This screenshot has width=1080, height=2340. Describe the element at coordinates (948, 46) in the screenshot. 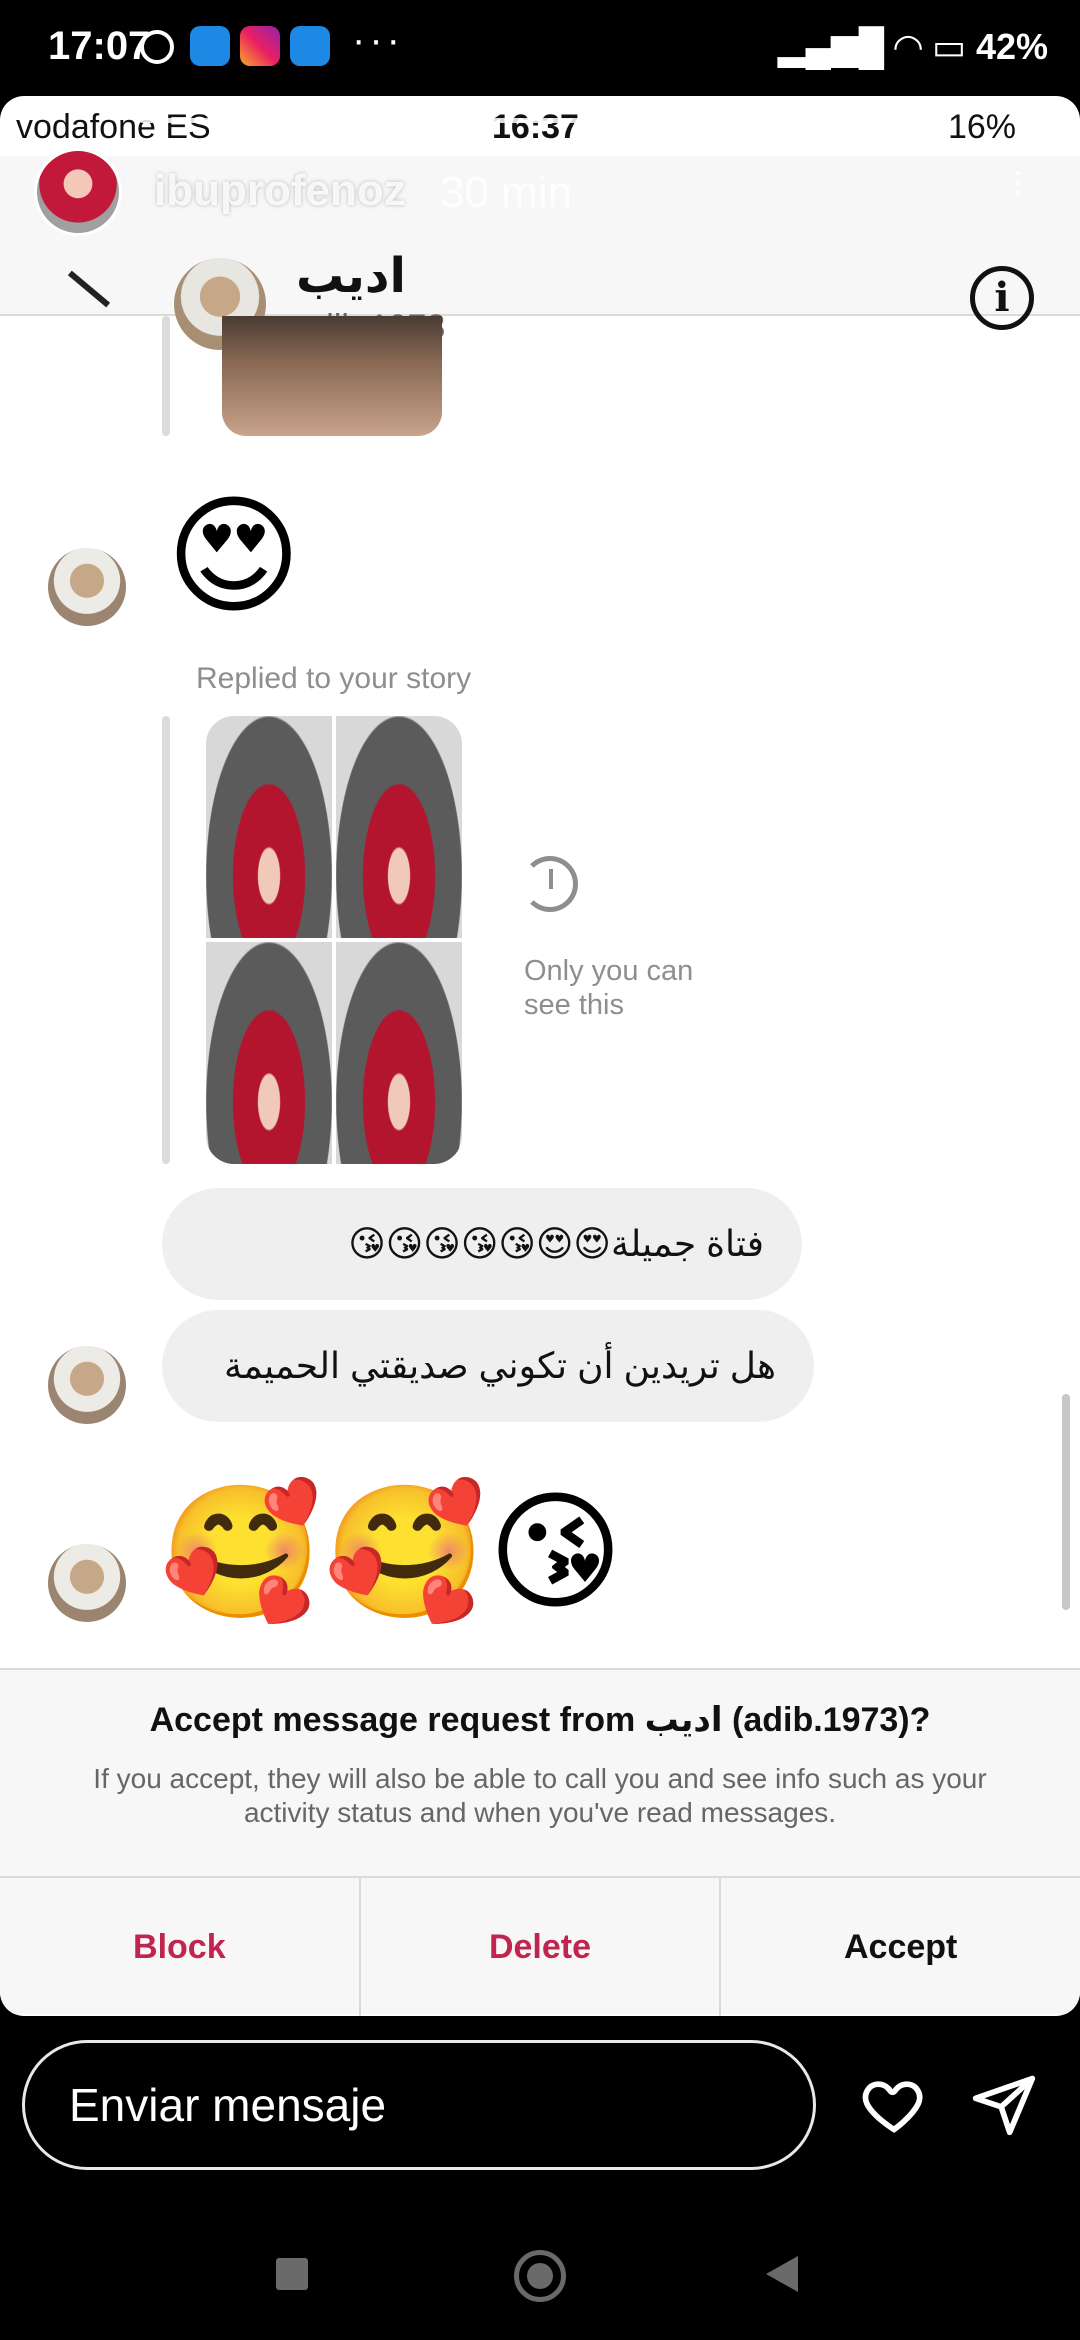

I see `battery-icon: ▭` at that location.